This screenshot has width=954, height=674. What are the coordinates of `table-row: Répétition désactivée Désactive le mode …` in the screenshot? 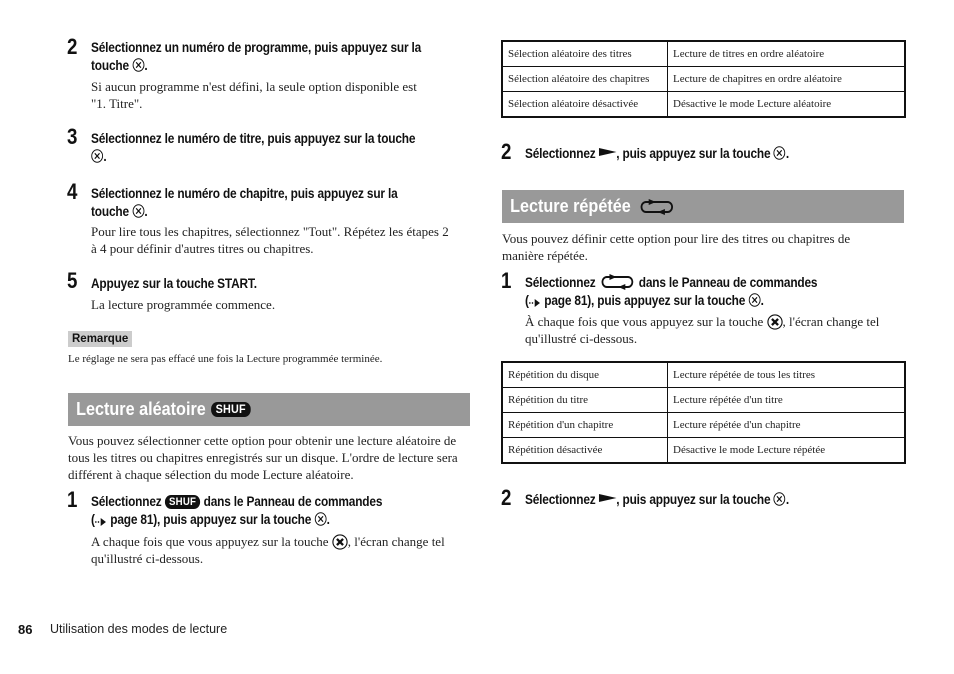 It's located at (703, 450).